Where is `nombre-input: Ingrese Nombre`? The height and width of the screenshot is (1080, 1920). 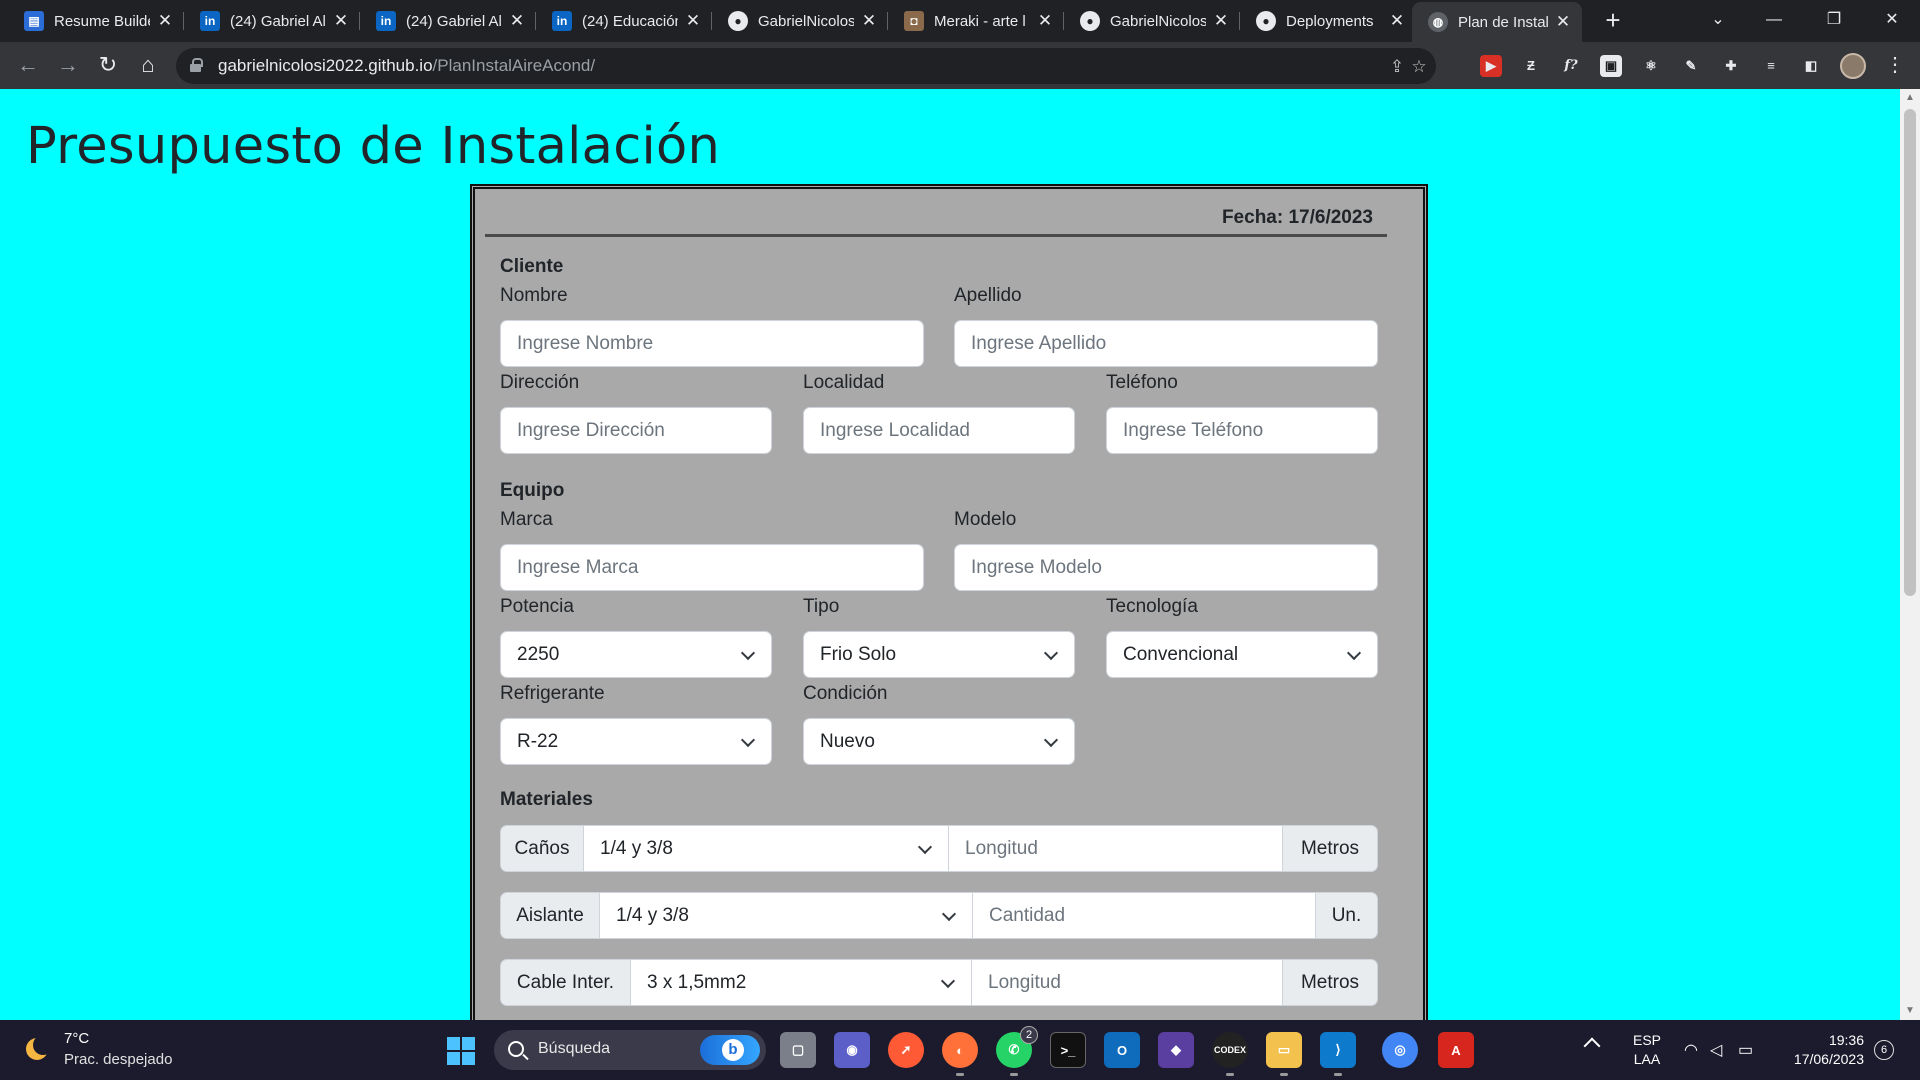
nombre-input: Ingrese Nombre is located at coordinates (712, 343).